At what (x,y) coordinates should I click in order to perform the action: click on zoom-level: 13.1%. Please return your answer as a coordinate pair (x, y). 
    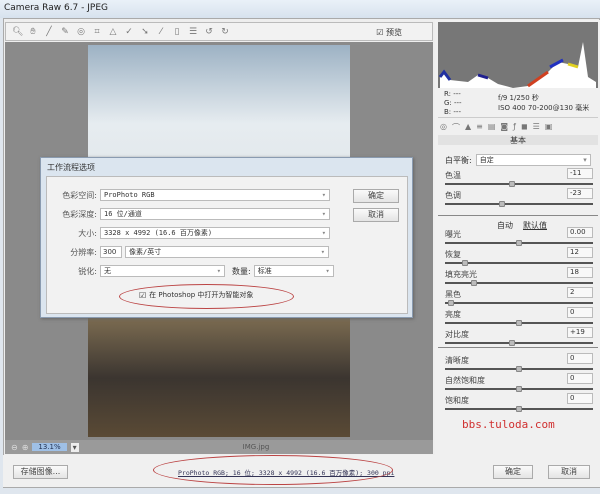
    Looking at the image, I should click on (49, 447).